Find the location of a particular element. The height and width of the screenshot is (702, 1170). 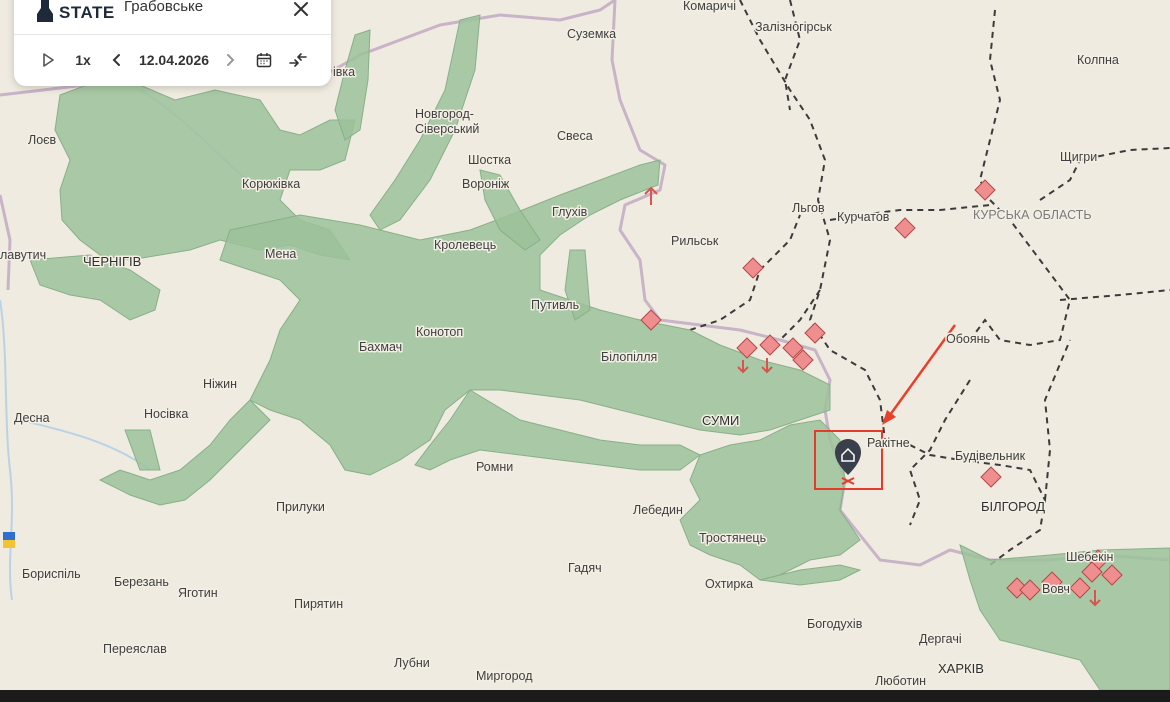

play-button is located at coordinates (48, 60).